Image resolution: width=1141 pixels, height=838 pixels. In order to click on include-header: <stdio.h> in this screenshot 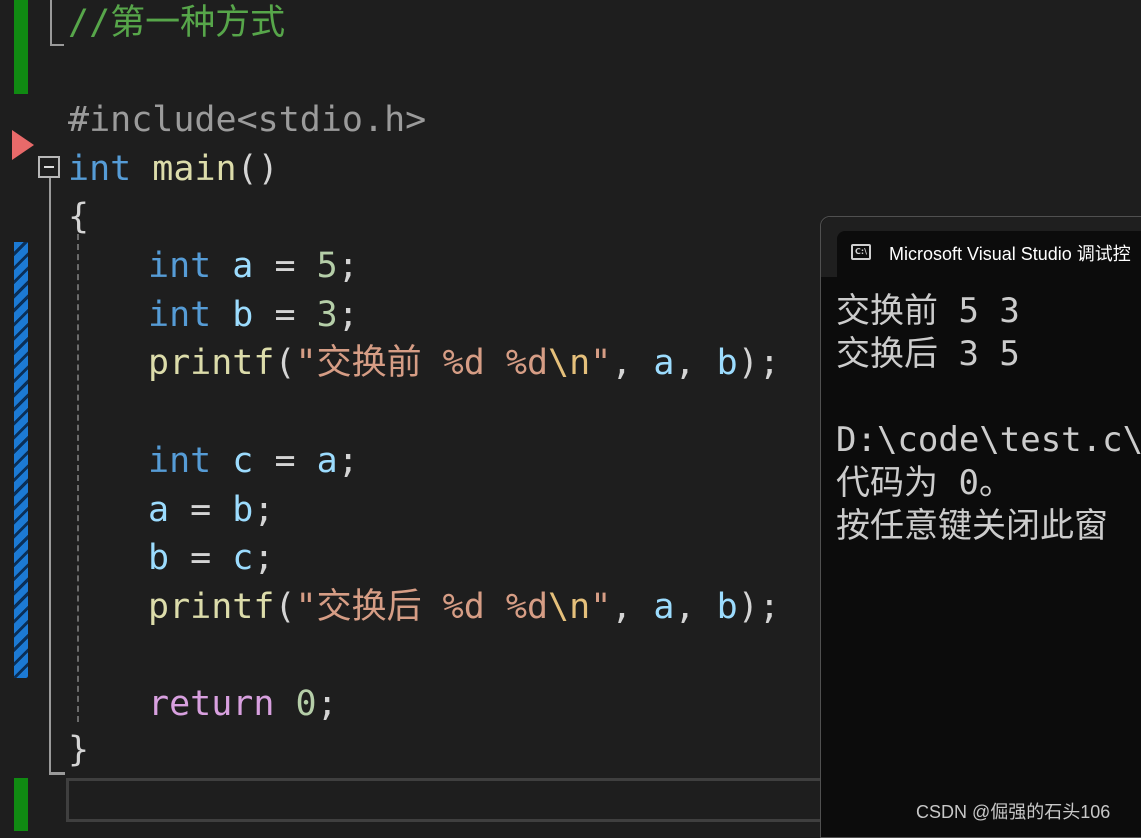, I will do `click(331, 120)`.